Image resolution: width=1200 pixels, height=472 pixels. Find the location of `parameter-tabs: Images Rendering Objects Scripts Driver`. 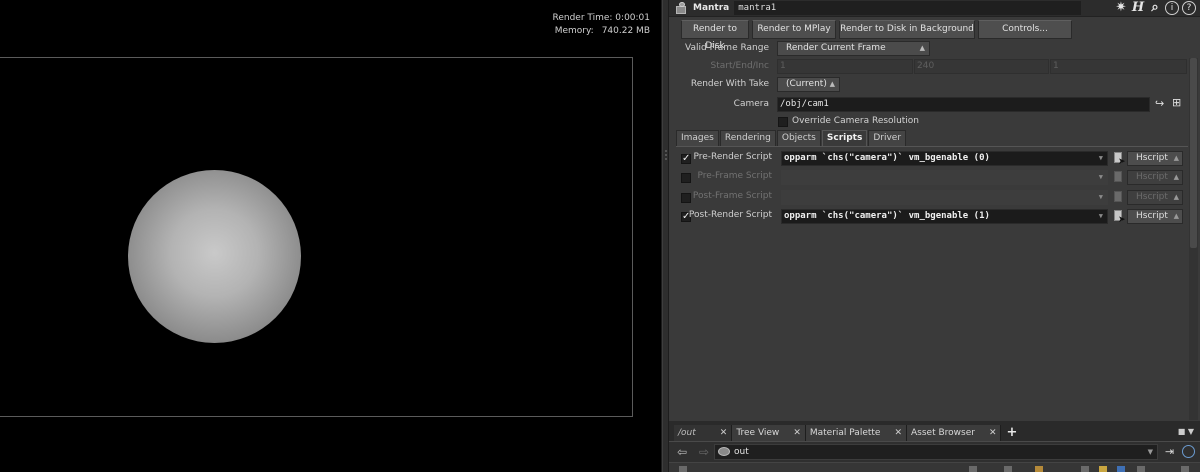

parameter-tabs: Images Rendering Objects Scripts Driver is located at coordinates (791, 138).